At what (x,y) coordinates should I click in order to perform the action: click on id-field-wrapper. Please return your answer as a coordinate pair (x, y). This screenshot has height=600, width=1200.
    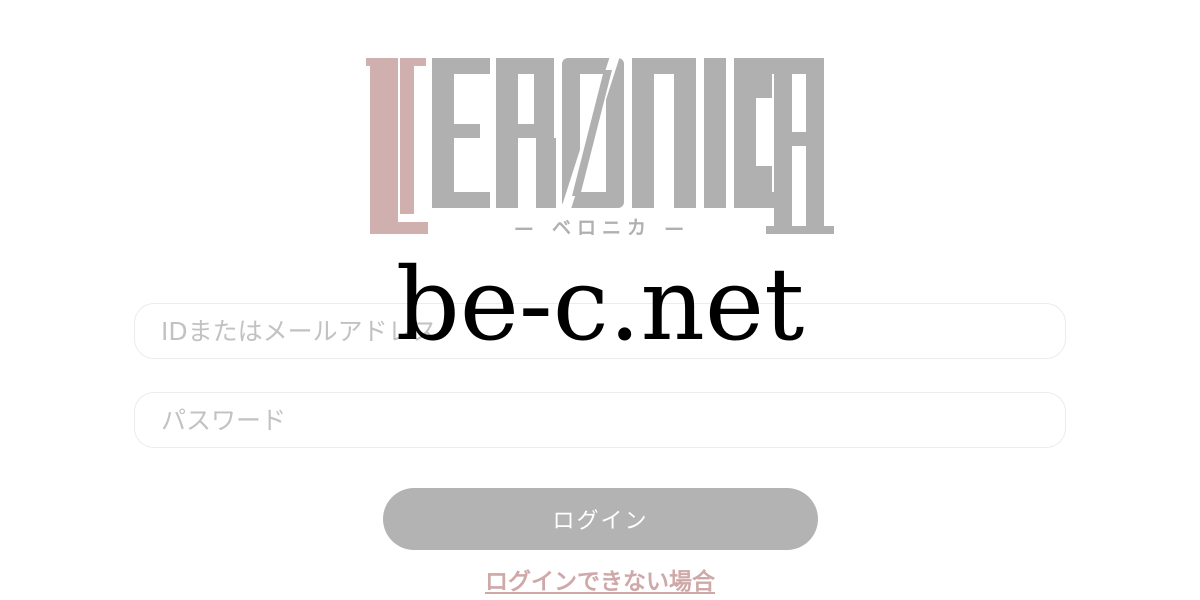
    Looking at the image, I should click on (600, 331).